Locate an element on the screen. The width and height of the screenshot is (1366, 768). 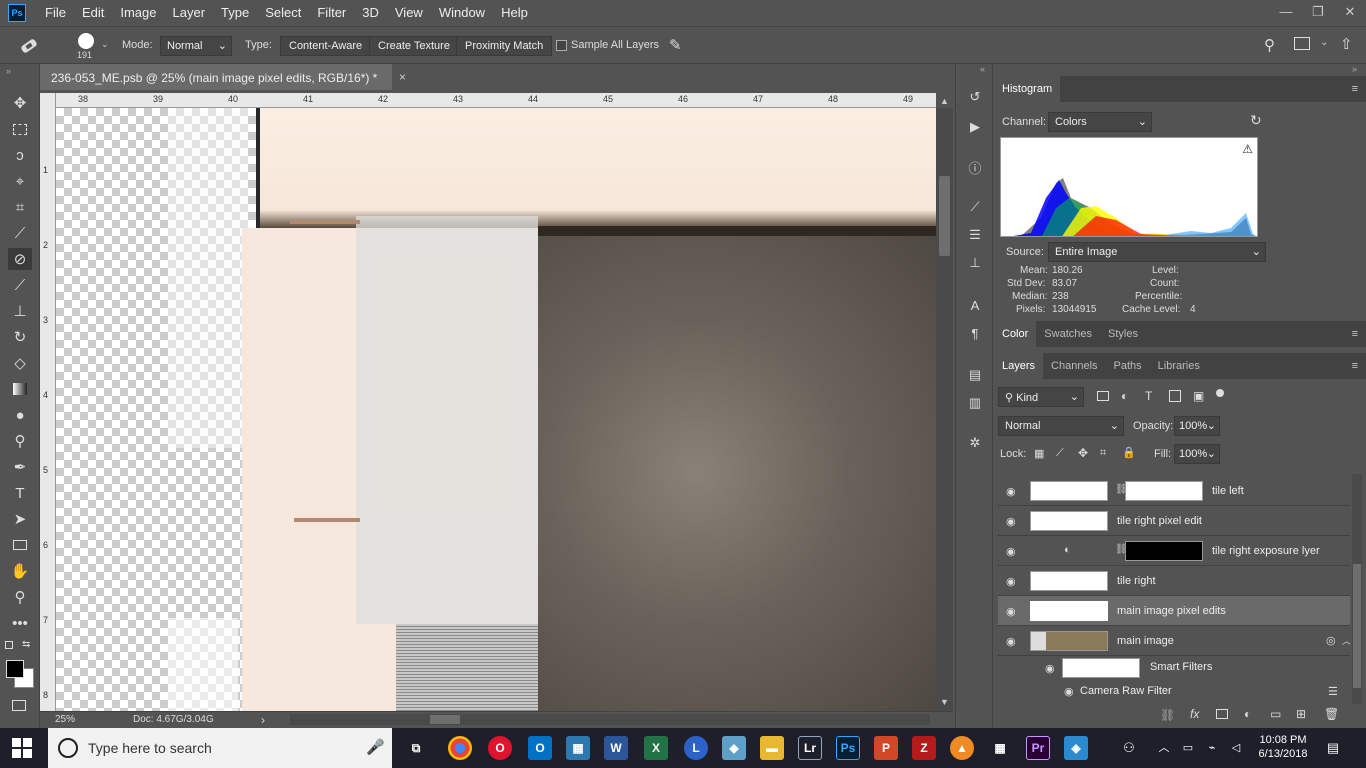
vertical-scroll-thumb is located at coordinates (944, 216).